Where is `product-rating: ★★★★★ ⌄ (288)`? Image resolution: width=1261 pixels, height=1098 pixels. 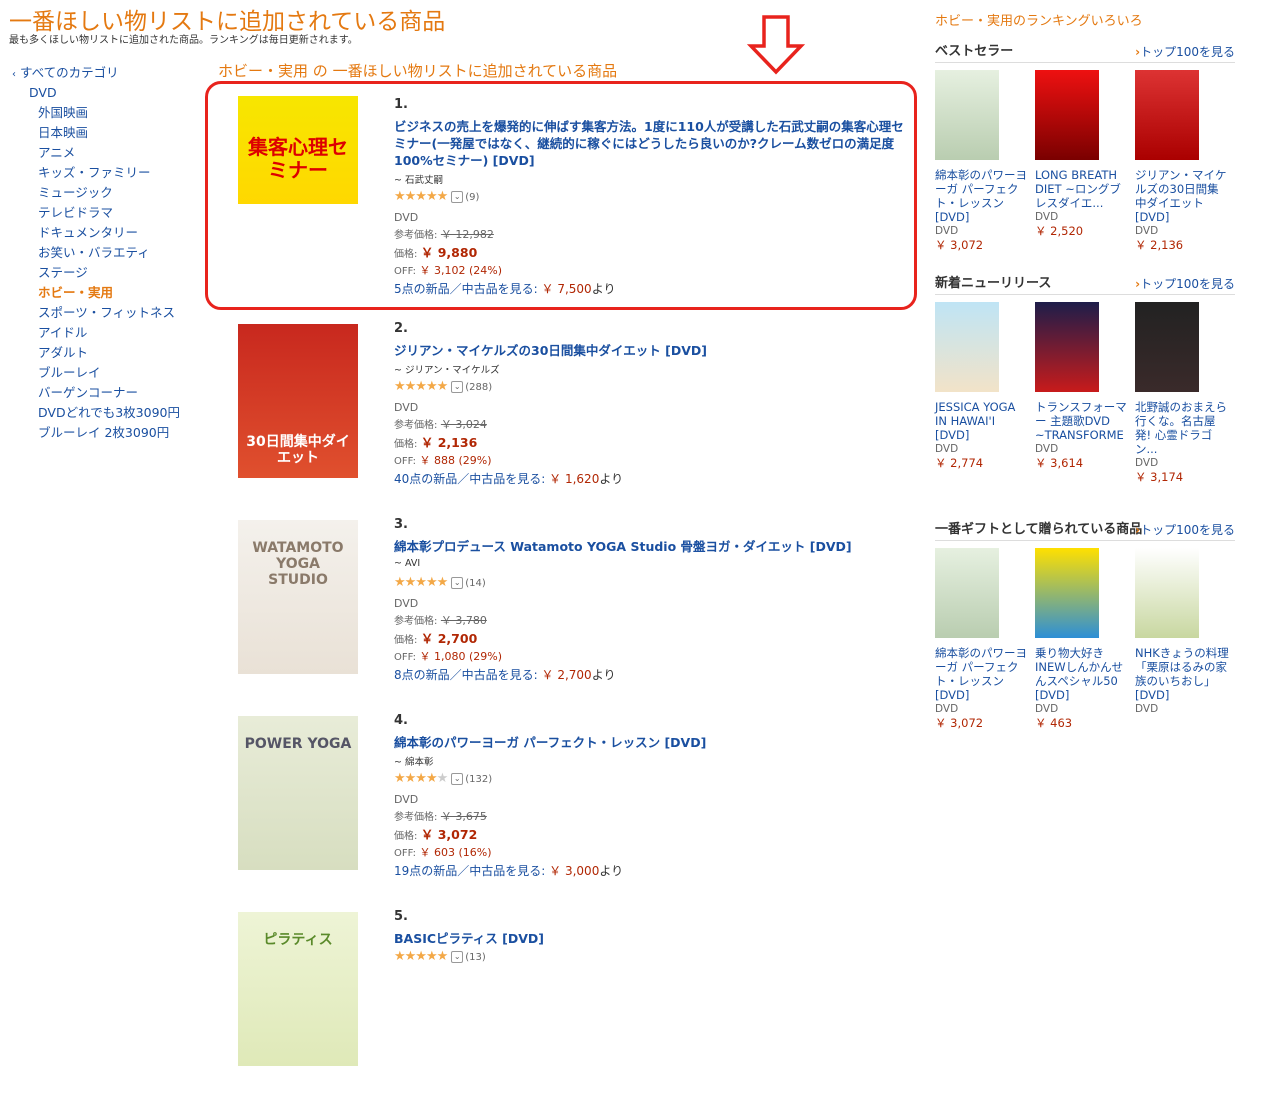 product-rating: ★★★★★ ⌄ (288) is located at coordinates (649, 387).